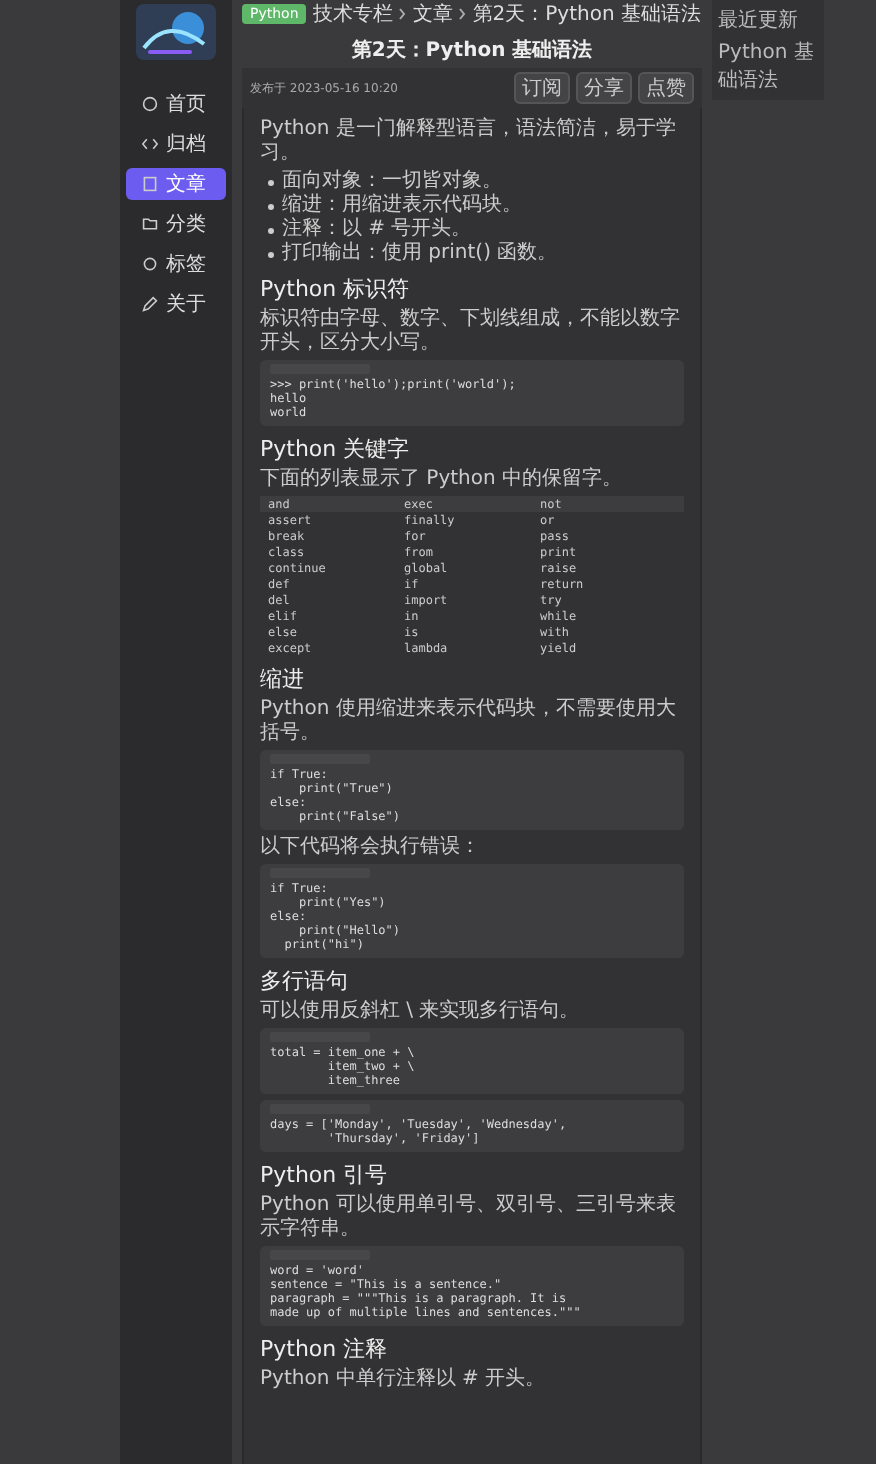 The image size is (876, 1464). Describe the element at coordinates (336, 289) in the screenshot. I see `section-heading: Python 标识符` at that location.